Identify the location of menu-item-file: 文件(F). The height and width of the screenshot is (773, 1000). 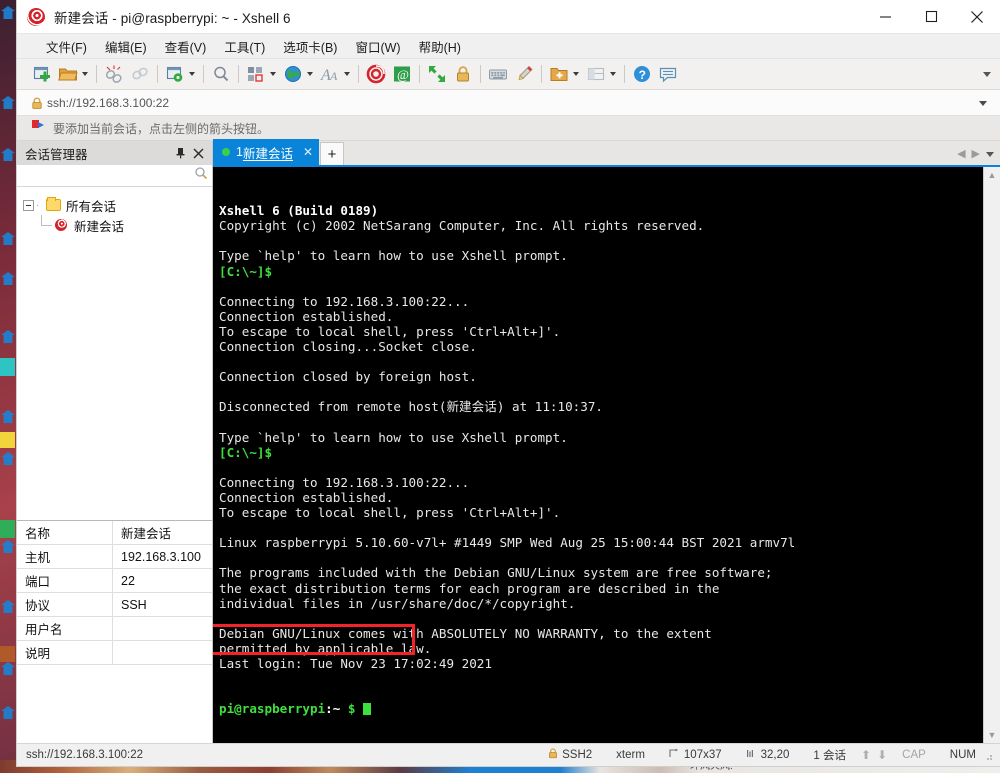
(66, 46).